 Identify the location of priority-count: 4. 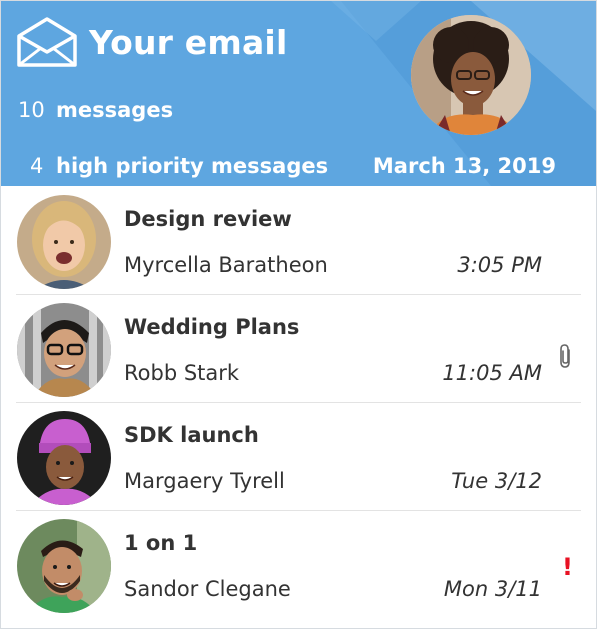
(37, 166).